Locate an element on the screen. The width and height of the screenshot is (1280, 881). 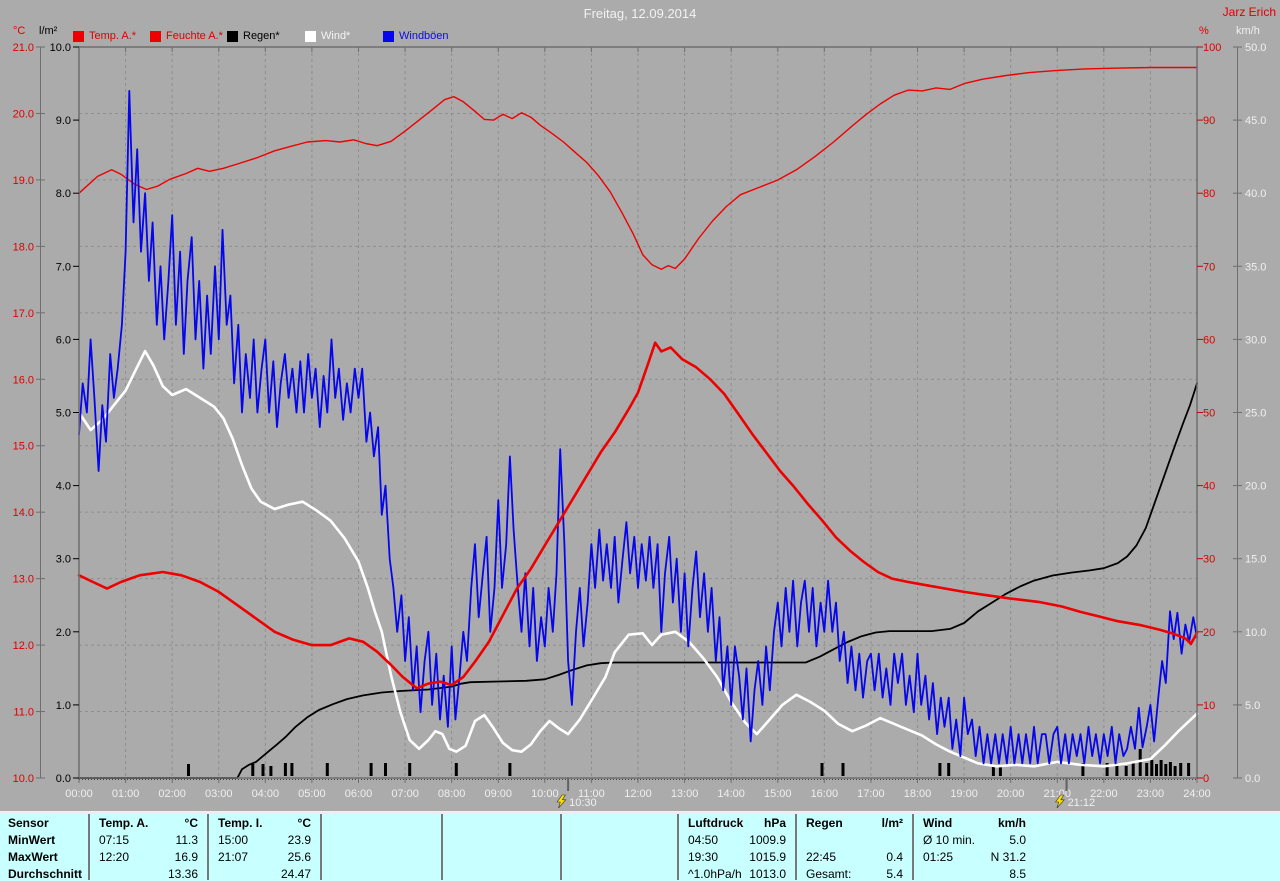
table-cell: 0.4 is located at coordinates (894, 857).